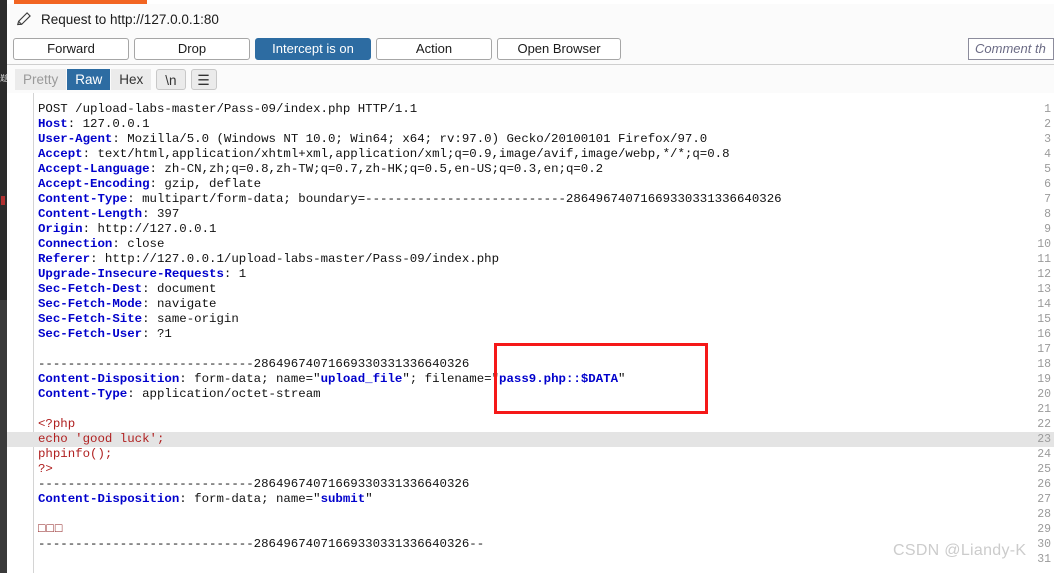 This screenshot has height=573, width=1054. I want to click on code-span: Sec-Fetch-Site, so click(90, 319).